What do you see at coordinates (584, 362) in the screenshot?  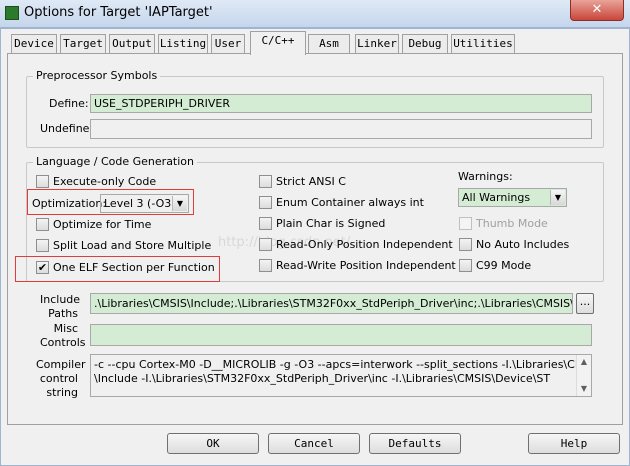 I see `scroll-up-icon: ▲` at bounding box center [584, 362].